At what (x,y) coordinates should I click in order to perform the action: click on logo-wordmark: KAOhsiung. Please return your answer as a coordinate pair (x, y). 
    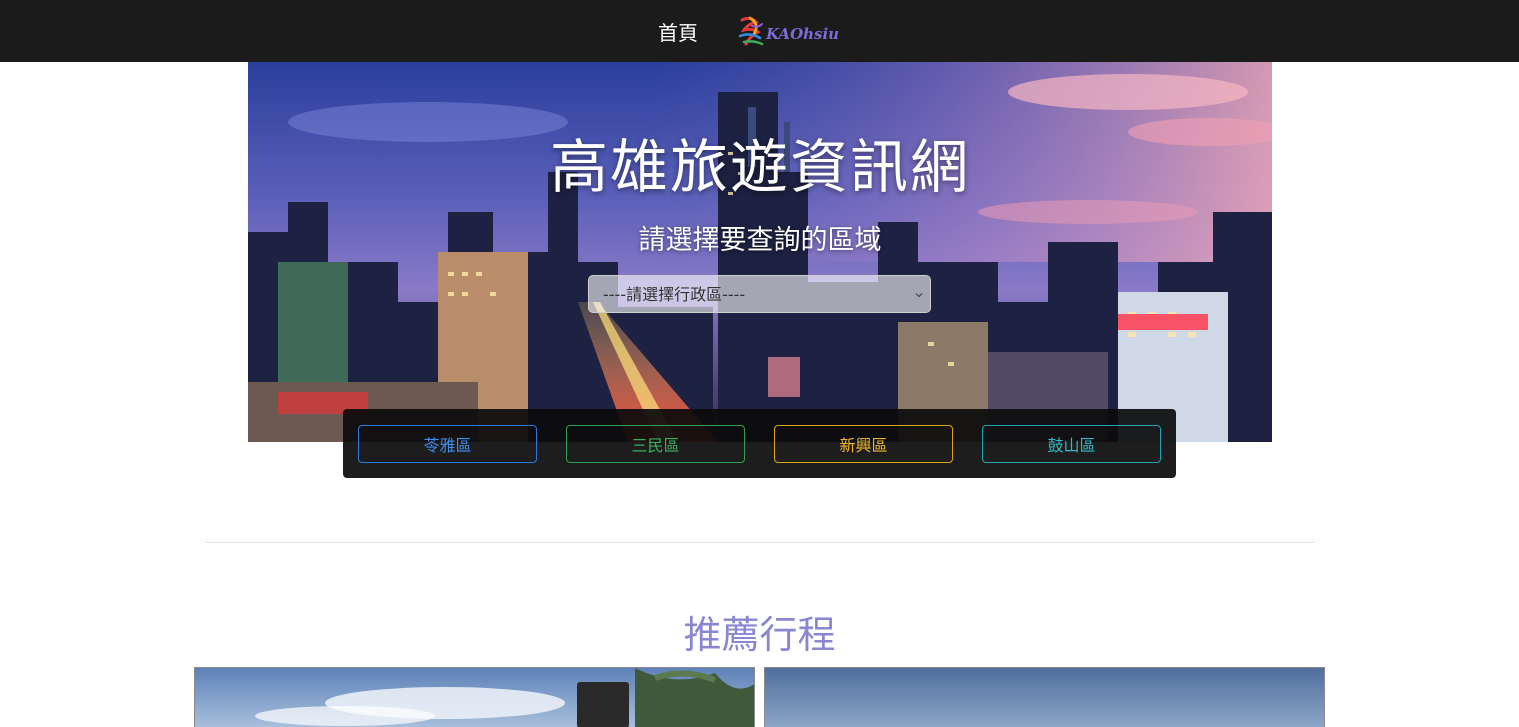
    Looking at the image, I should click on (802, 34).